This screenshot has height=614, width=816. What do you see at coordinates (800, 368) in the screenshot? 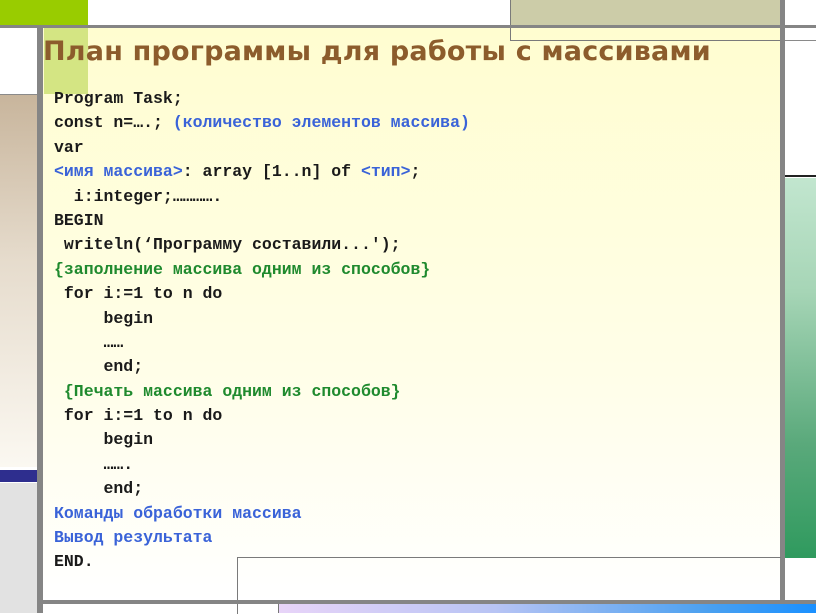
I see `right-green-gradient-bar` at bounding box center [800, 368].